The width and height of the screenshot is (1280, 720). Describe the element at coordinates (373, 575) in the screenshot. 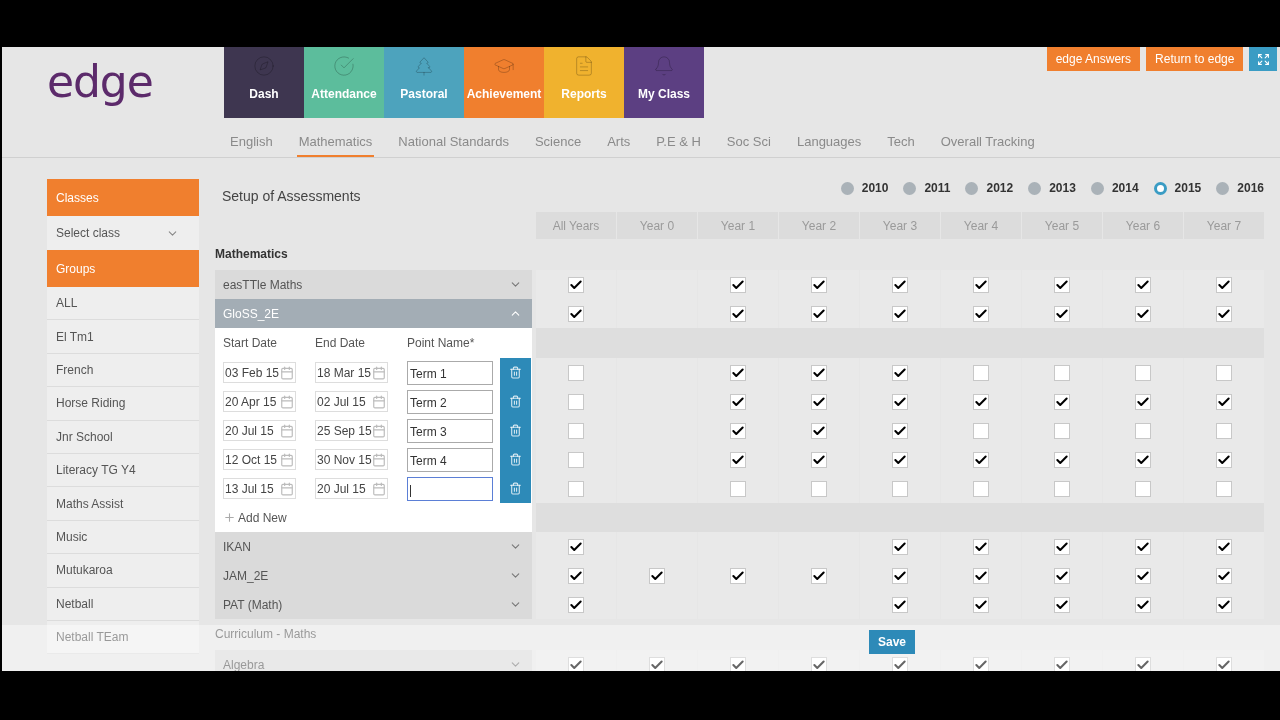

I see `group-row: JAM_2E` at that location.